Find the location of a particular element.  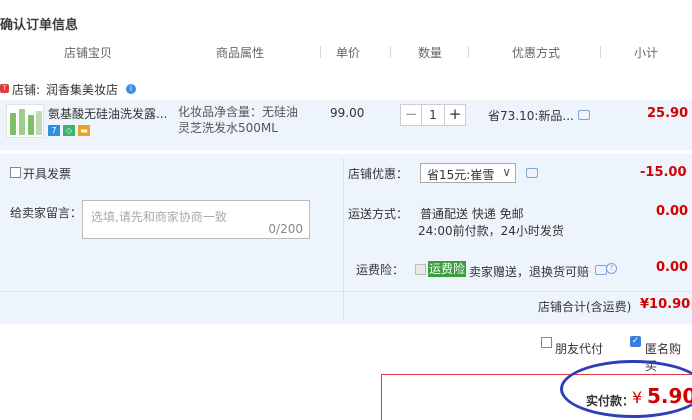

shipping-label: 运送方式： is located at coordinates (378, 214).